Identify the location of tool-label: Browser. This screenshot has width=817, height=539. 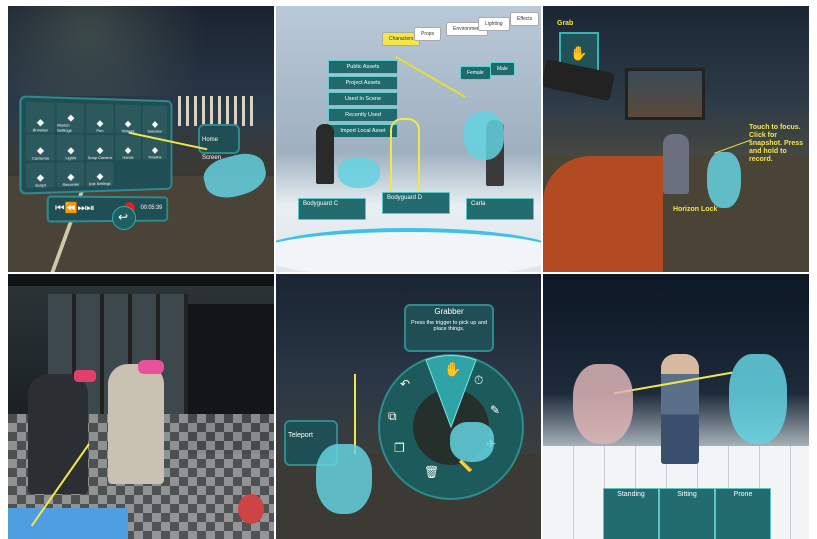
(40, 130).